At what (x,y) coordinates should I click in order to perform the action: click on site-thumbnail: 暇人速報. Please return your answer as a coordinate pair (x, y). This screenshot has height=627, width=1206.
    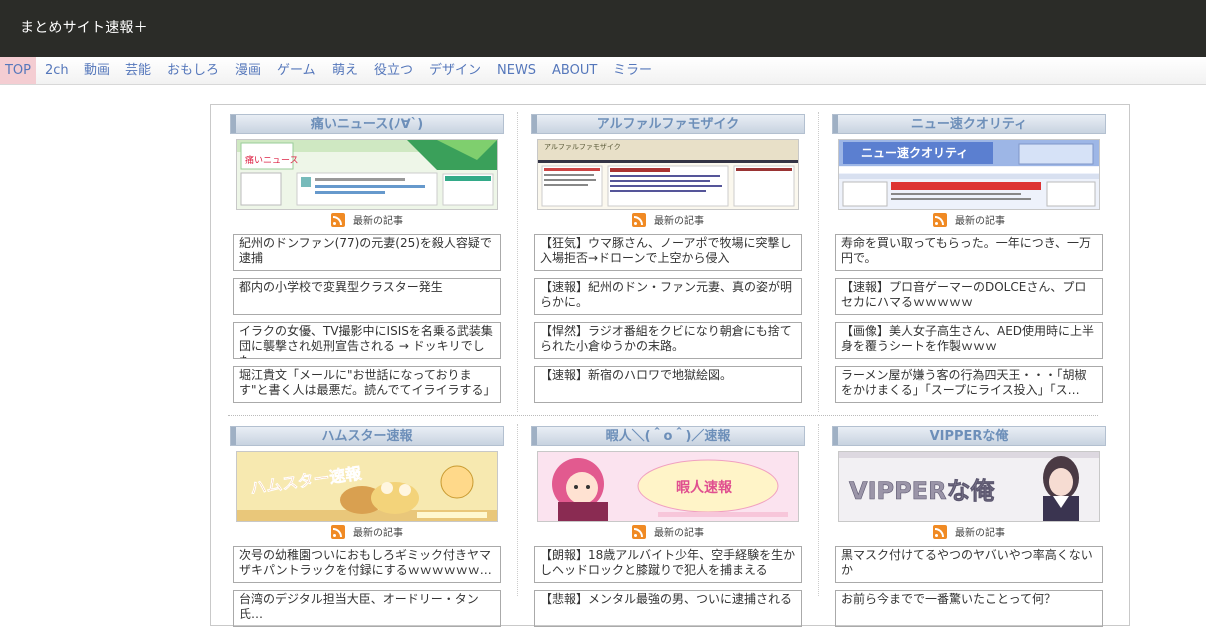
    Looking at the image, I should click on (668, 486).